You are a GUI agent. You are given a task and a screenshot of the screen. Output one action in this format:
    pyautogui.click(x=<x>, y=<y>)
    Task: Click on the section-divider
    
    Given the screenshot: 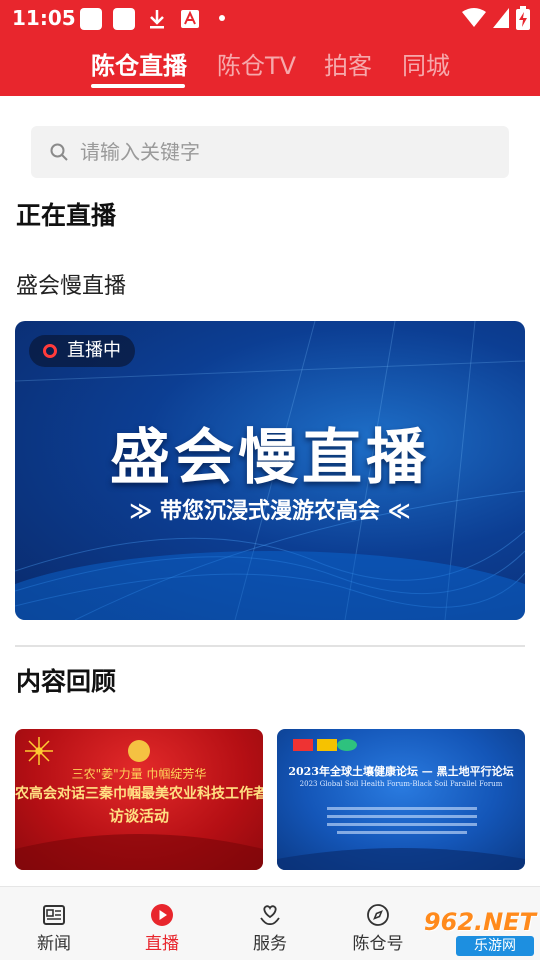 What is the action you would take?
    pyautogui.click(x=270, y=646)
    